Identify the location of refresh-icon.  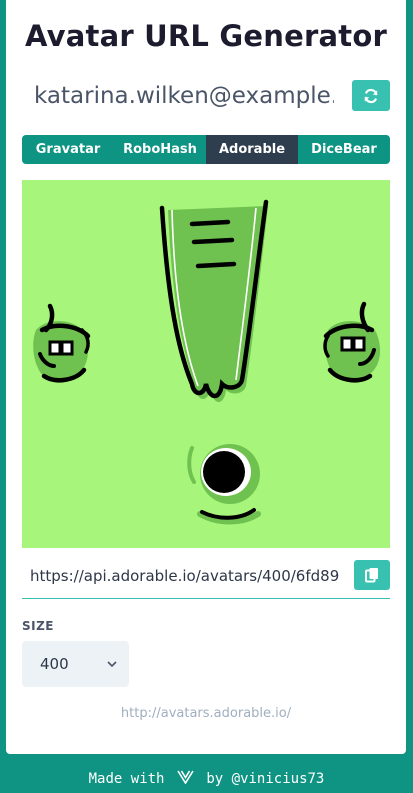
(371, 95).